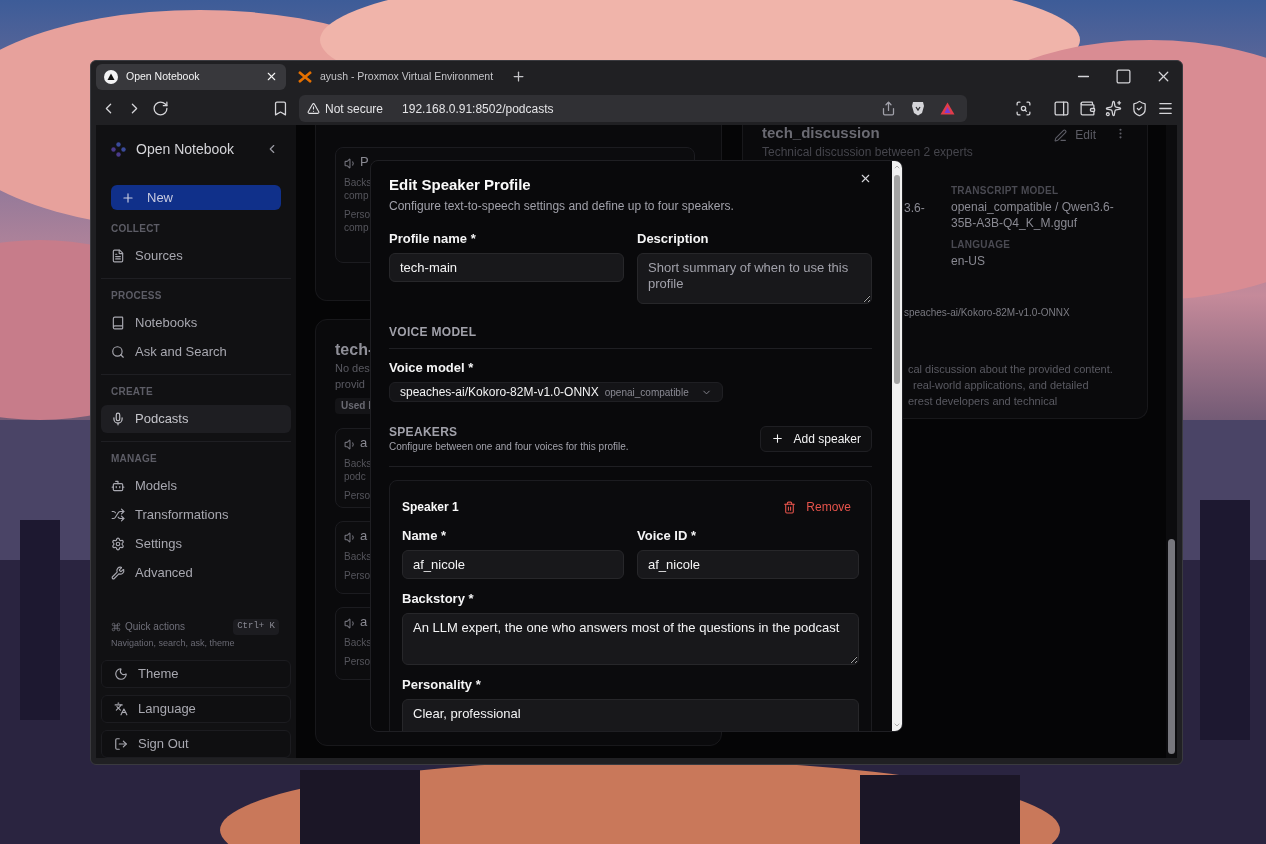 This screenshot has height=844, width=1266. What do you see at coordinates (118, 544) in the screenshot?
I see `settings-icon` at bounding box center [118, 544].